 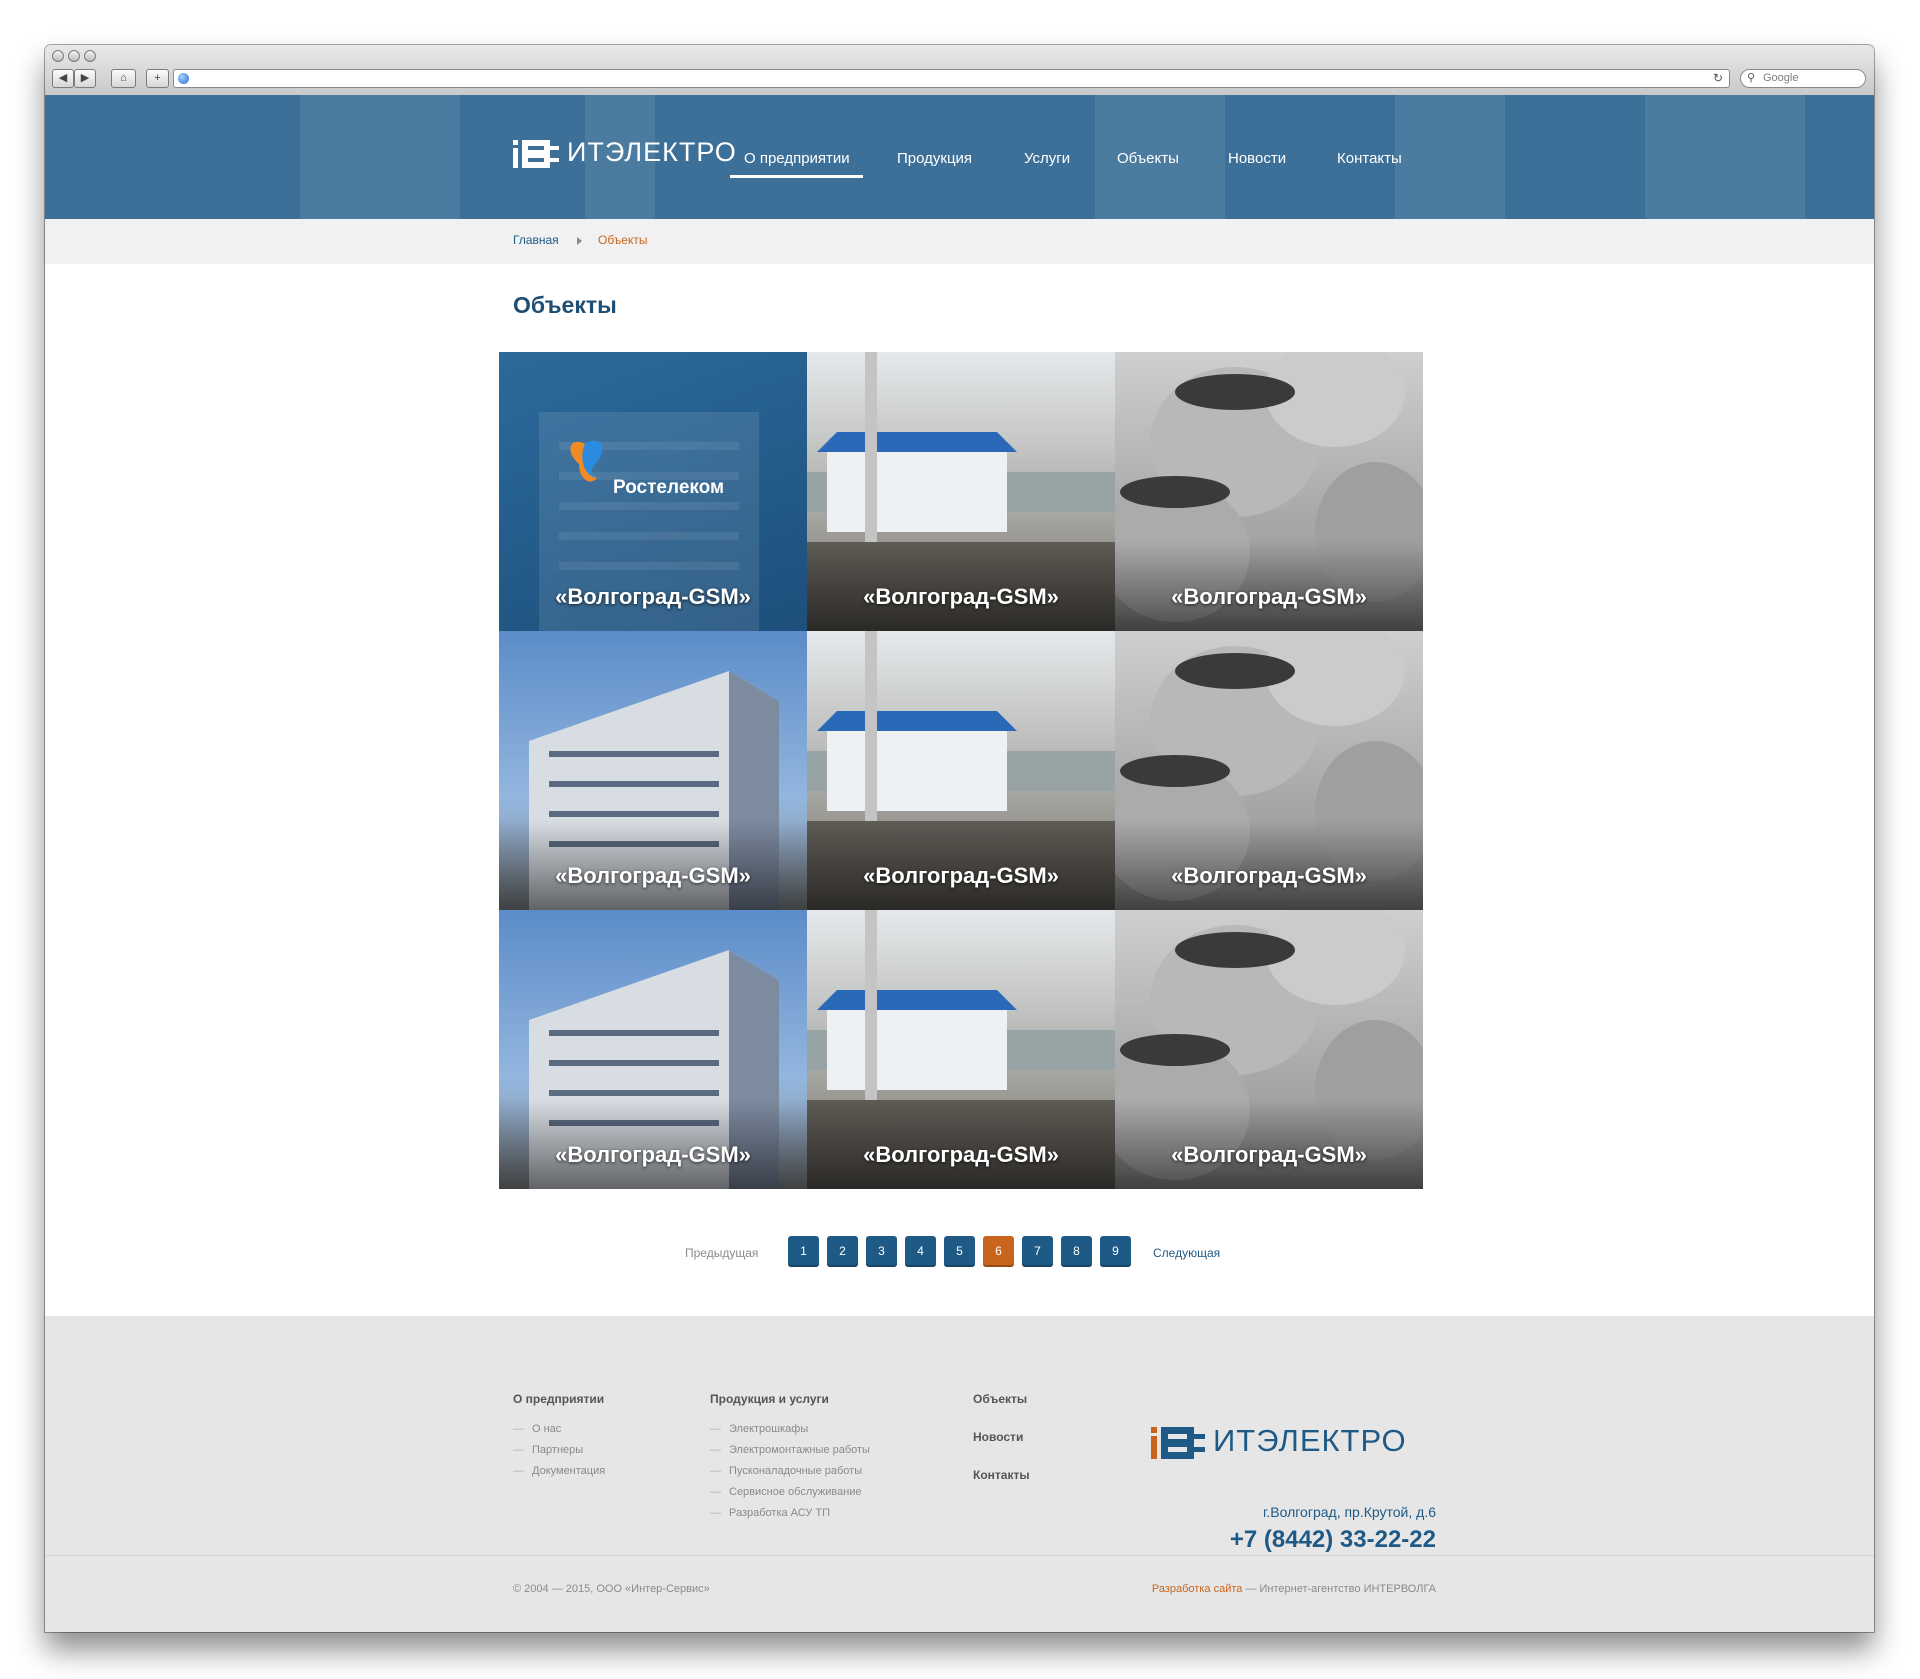 I want to click on nav-item-news: Новости, so click(x=1257, y=158).